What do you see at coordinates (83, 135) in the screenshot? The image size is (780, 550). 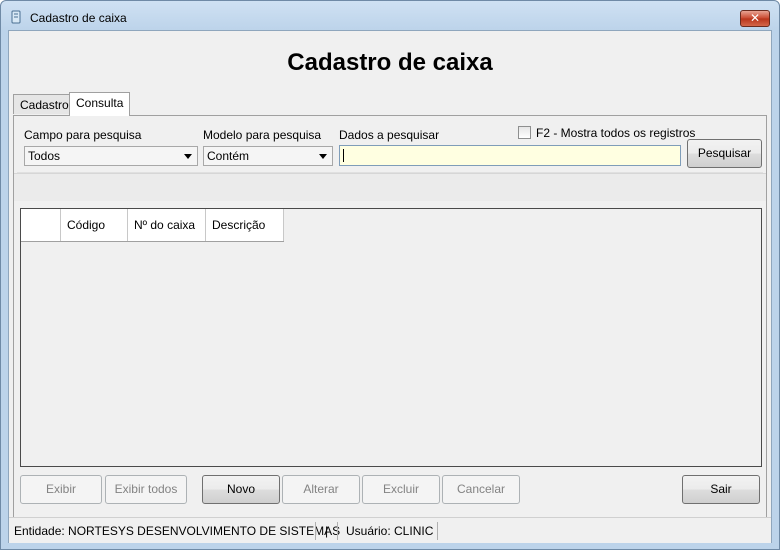 I see `search-field-label: Campo para pesquisa` at bounding box center [83, 135].